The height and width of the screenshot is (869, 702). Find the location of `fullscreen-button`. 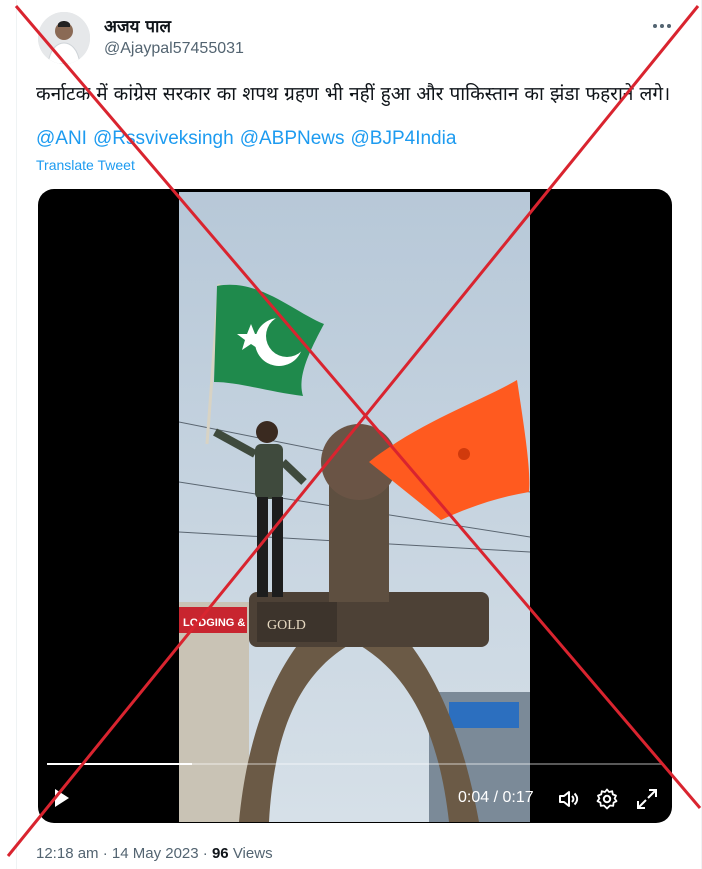

fullscreen-button is located at coordinates (647, 799).